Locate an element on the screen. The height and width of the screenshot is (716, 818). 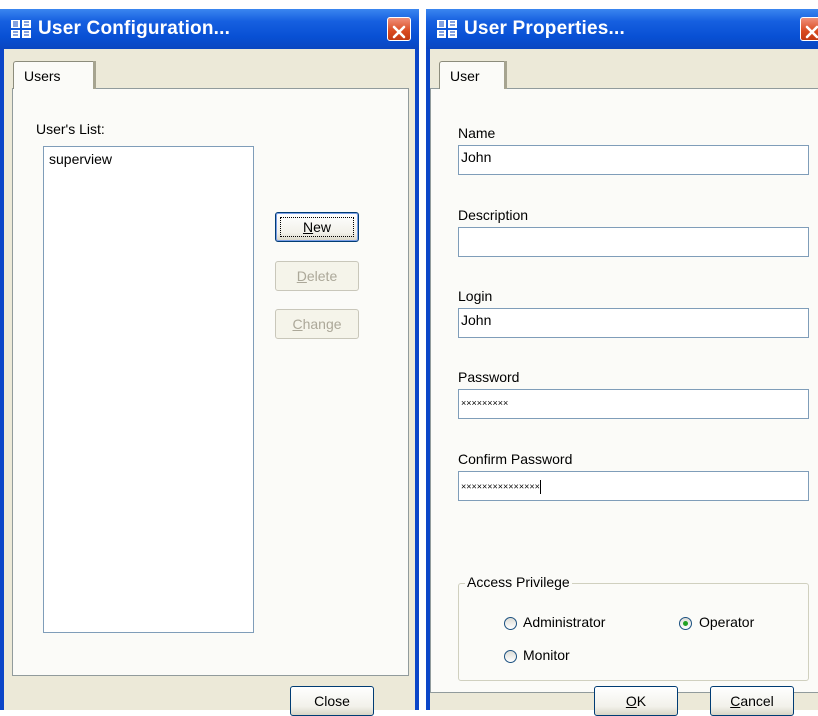
password-field: ××××××××× is located at coordinates (633, 404).